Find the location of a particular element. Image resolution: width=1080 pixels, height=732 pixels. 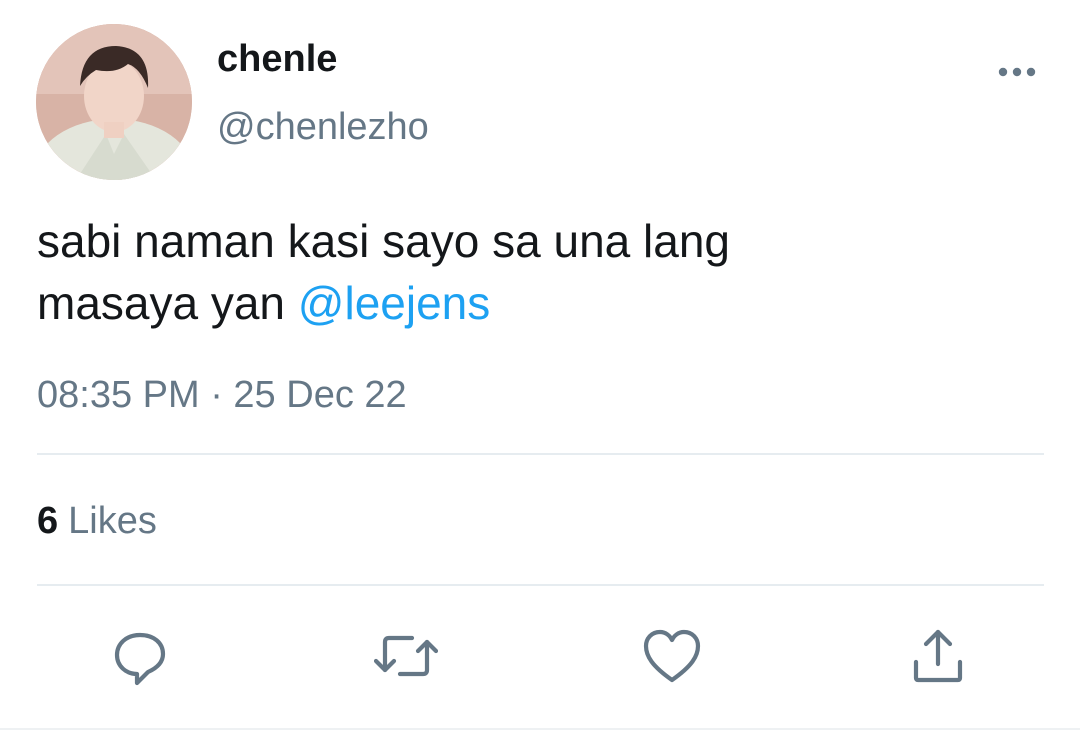

like-button is located at coordinates (672, 658).